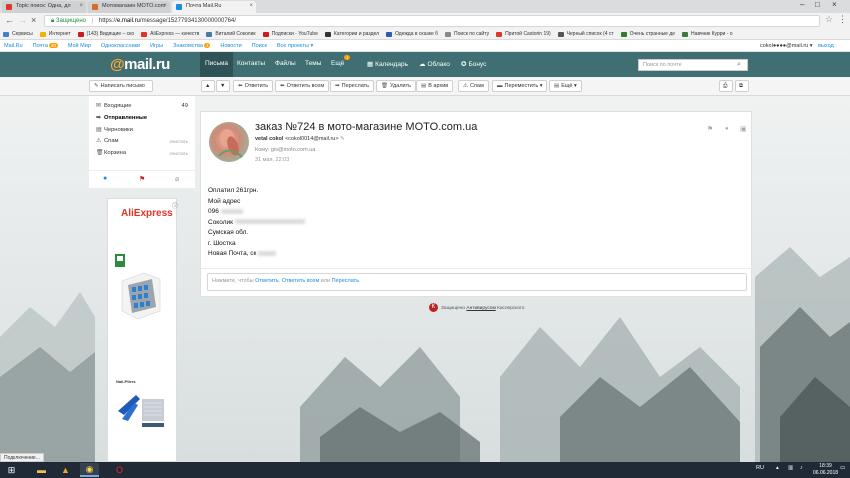  What do you see at coordinates (352, 34) in the screenshot?
I see `bookmark-item: Категории и раздел` at bounding box center [352, 34].